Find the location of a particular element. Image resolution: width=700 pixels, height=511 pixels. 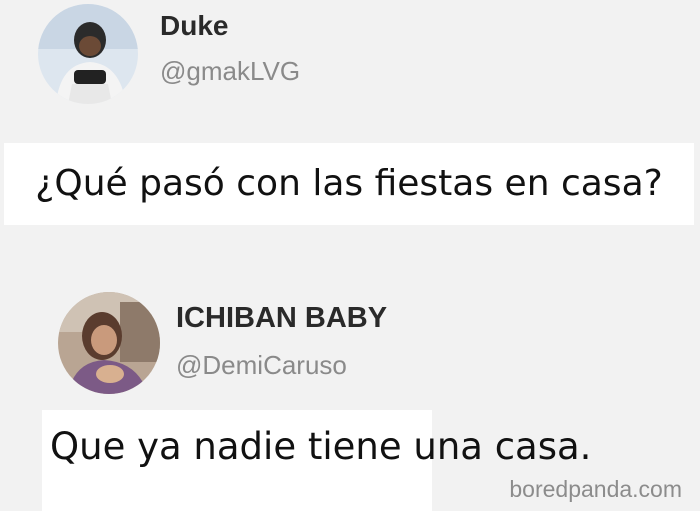

display-name: Duke is located at coordinates (194, 26).